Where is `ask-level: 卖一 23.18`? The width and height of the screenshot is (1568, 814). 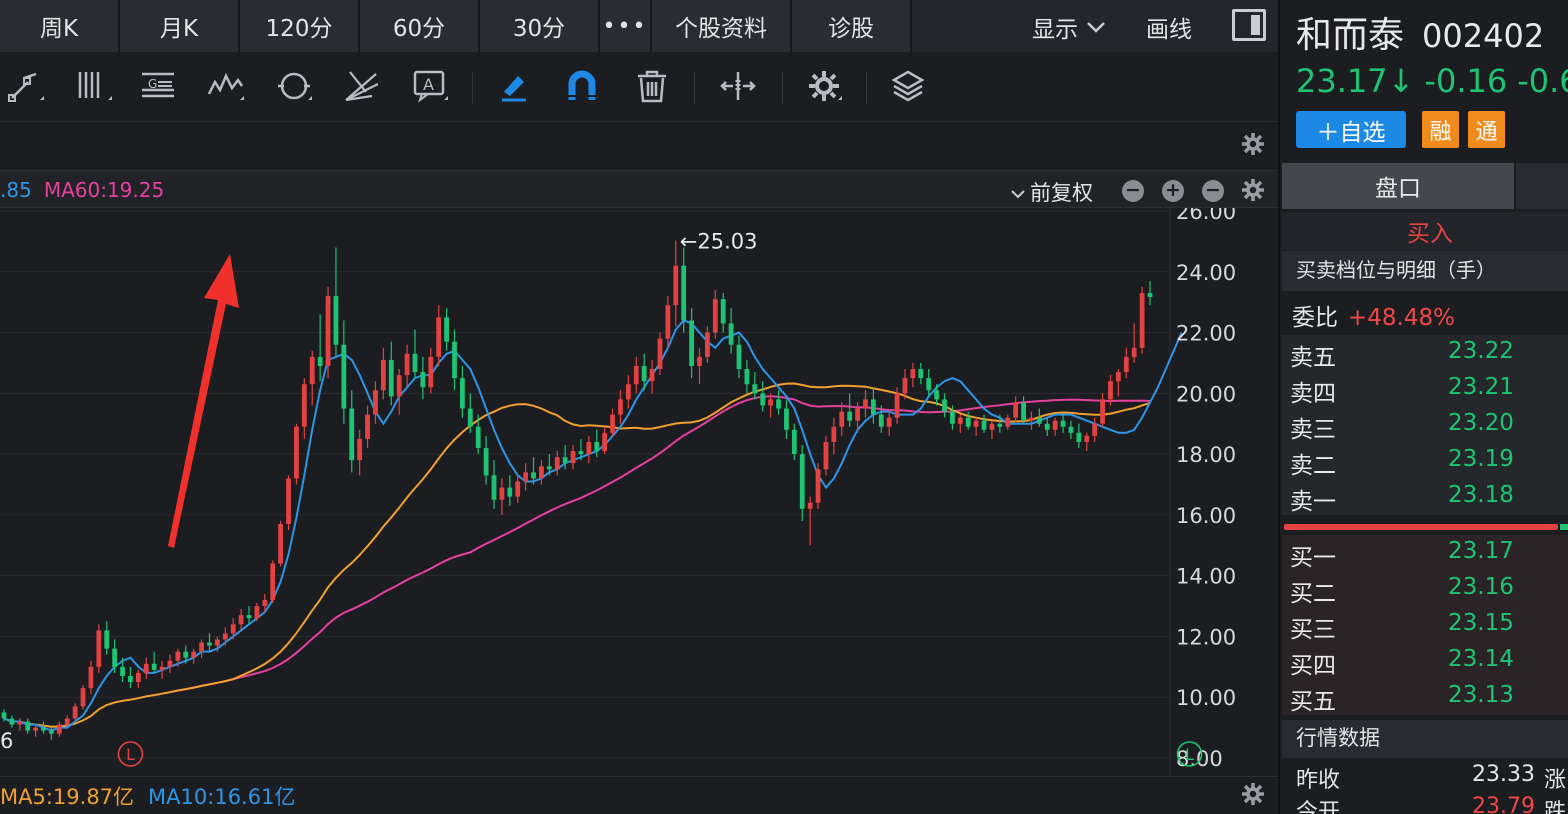 ask-level: 卖一 23.18 is located at coordinates (1425, 497).